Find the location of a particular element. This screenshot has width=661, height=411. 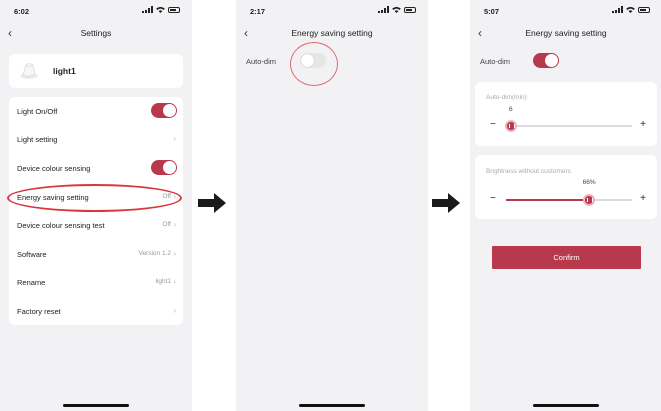

auto-dim-min-value: 6 is located at coordinates (511, 109).